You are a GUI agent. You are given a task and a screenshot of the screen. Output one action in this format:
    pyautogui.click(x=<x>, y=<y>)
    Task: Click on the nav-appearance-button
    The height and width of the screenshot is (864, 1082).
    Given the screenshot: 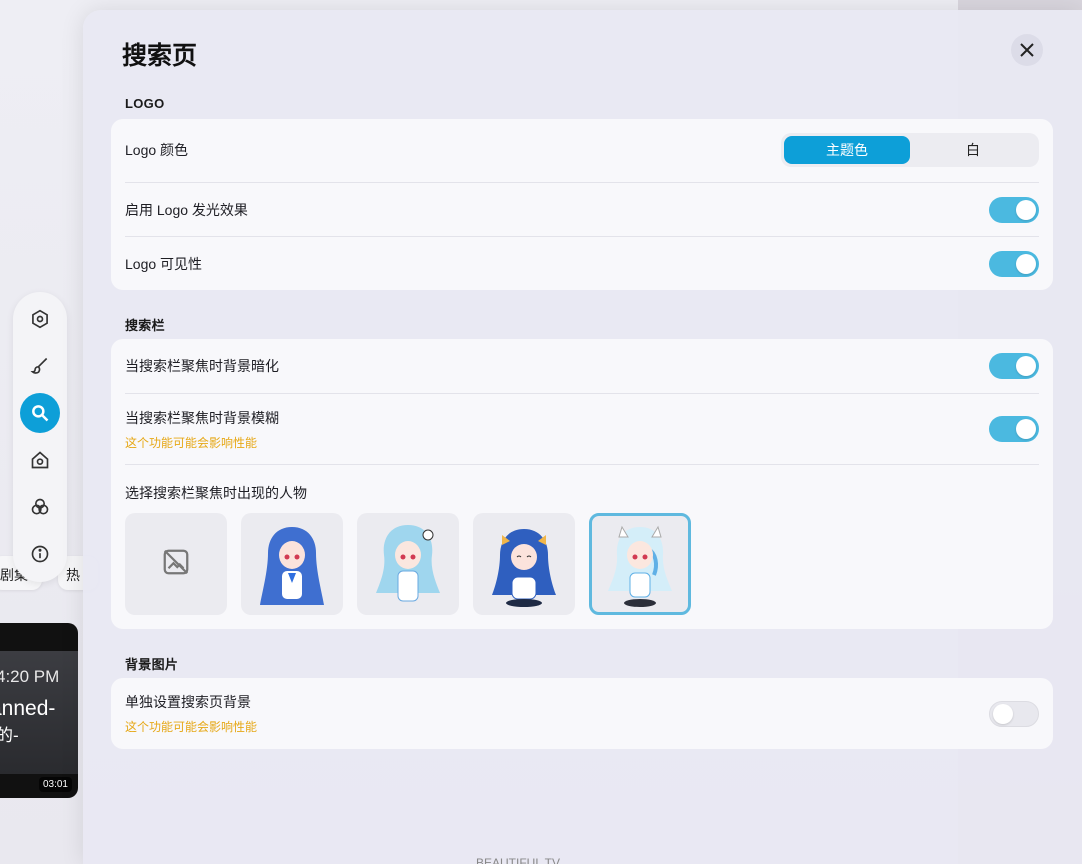 What is the action you would take?
    pyautogui.click(x=40, y=366)
    